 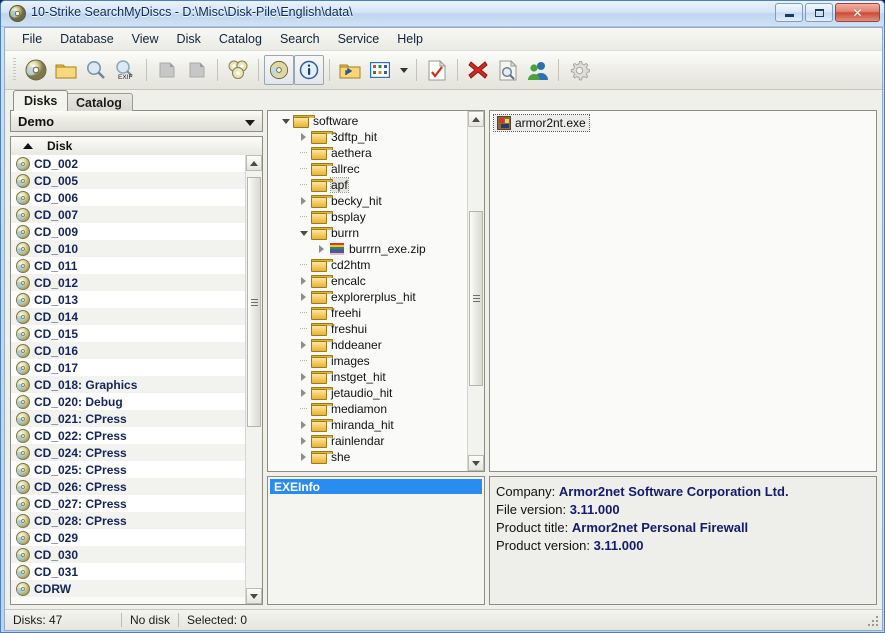 I want to click on menu-help: Help, so click(x=410, y=39).